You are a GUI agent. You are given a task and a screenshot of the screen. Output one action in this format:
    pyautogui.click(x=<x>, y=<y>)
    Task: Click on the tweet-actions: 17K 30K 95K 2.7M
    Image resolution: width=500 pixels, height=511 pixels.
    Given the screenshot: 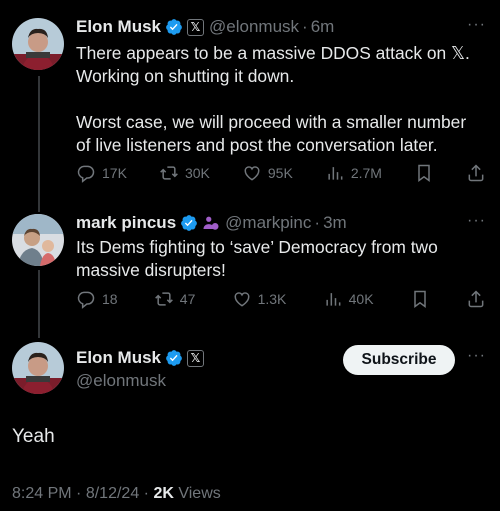 What is the action you would take?
    pyautogui.click(x=281, y=173)
    